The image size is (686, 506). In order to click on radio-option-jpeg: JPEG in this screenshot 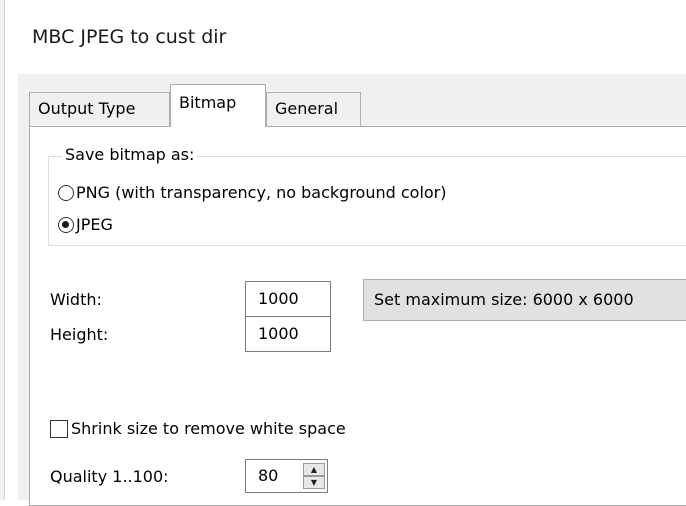, I will do `click(85, 224)`.